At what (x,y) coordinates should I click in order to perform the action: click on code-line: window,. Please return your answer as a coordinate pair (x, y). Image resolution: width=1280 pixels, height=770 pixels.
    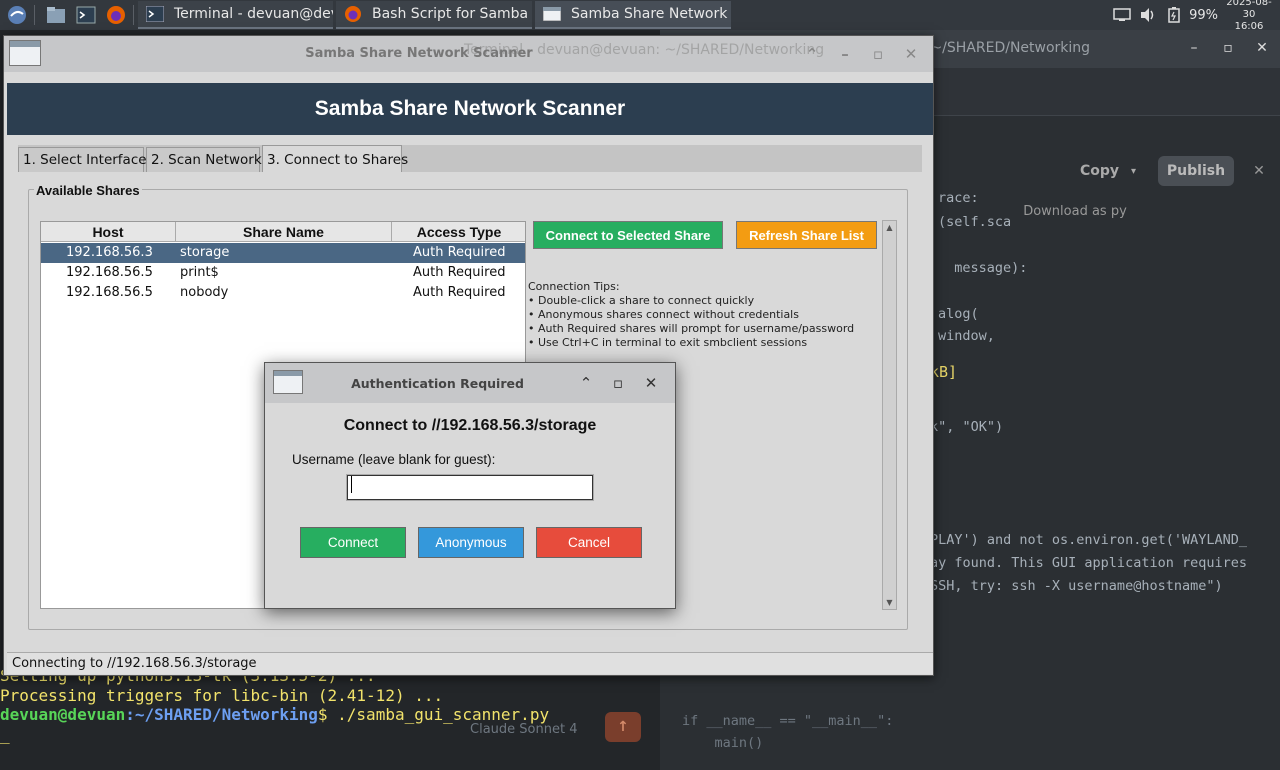
    Looking at the image, I should click on (966, 336).